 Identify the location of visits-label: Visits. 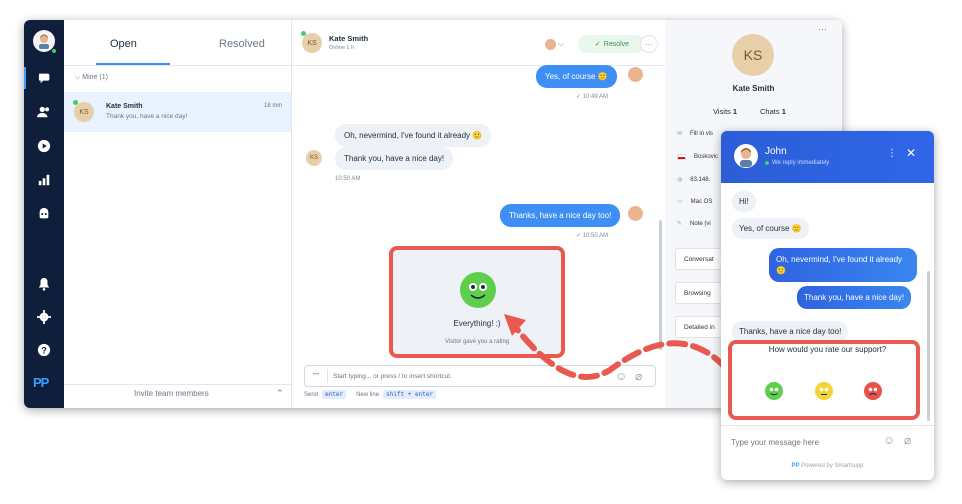
(722, 111).